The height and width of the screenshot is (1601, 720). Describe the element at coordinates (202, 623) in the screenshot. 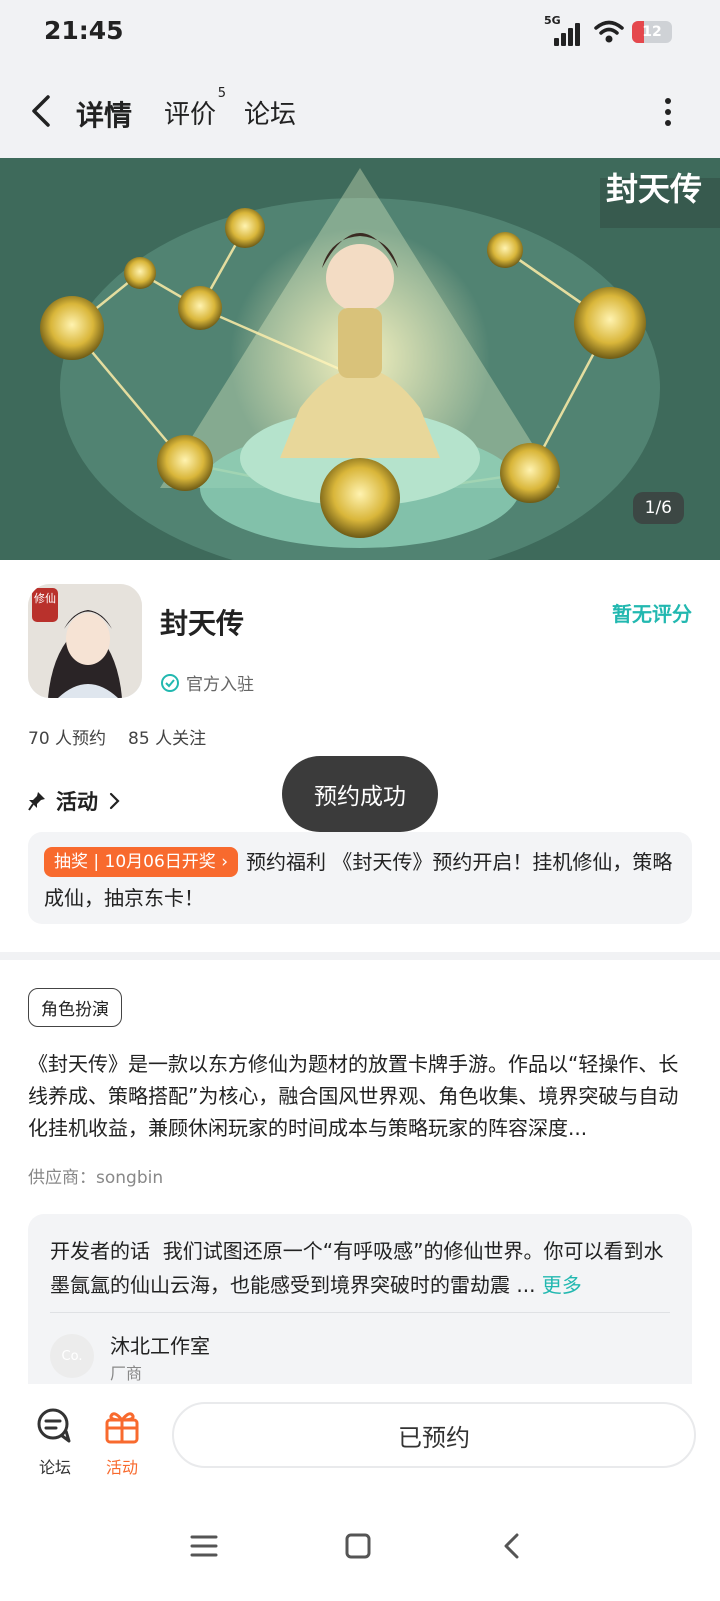

I see `app-title: 封天传` at that location.